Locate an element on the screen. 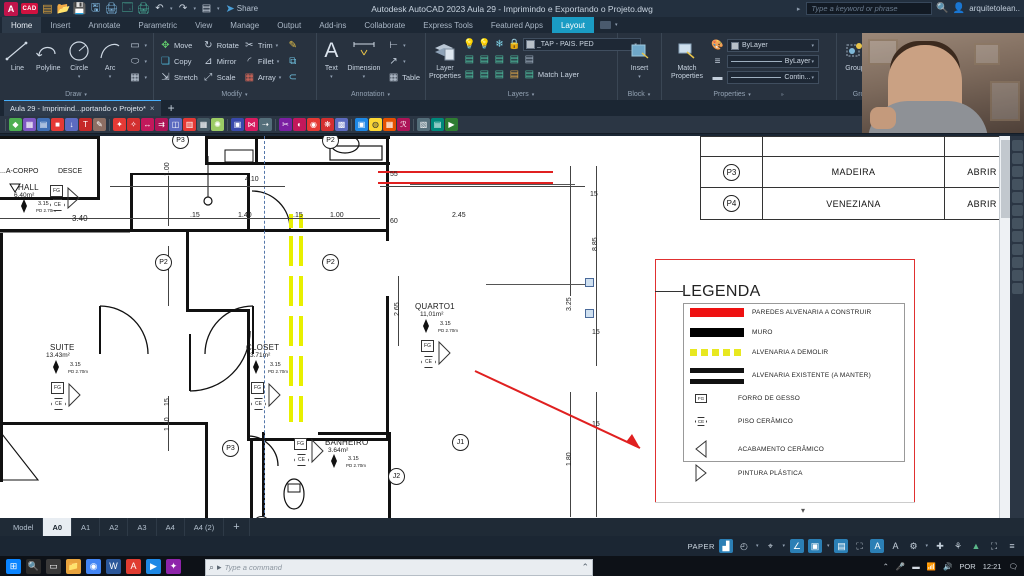 The image size is (1024, 576). plugin-icon-25: ◍ is located at coordinates (375, 124).